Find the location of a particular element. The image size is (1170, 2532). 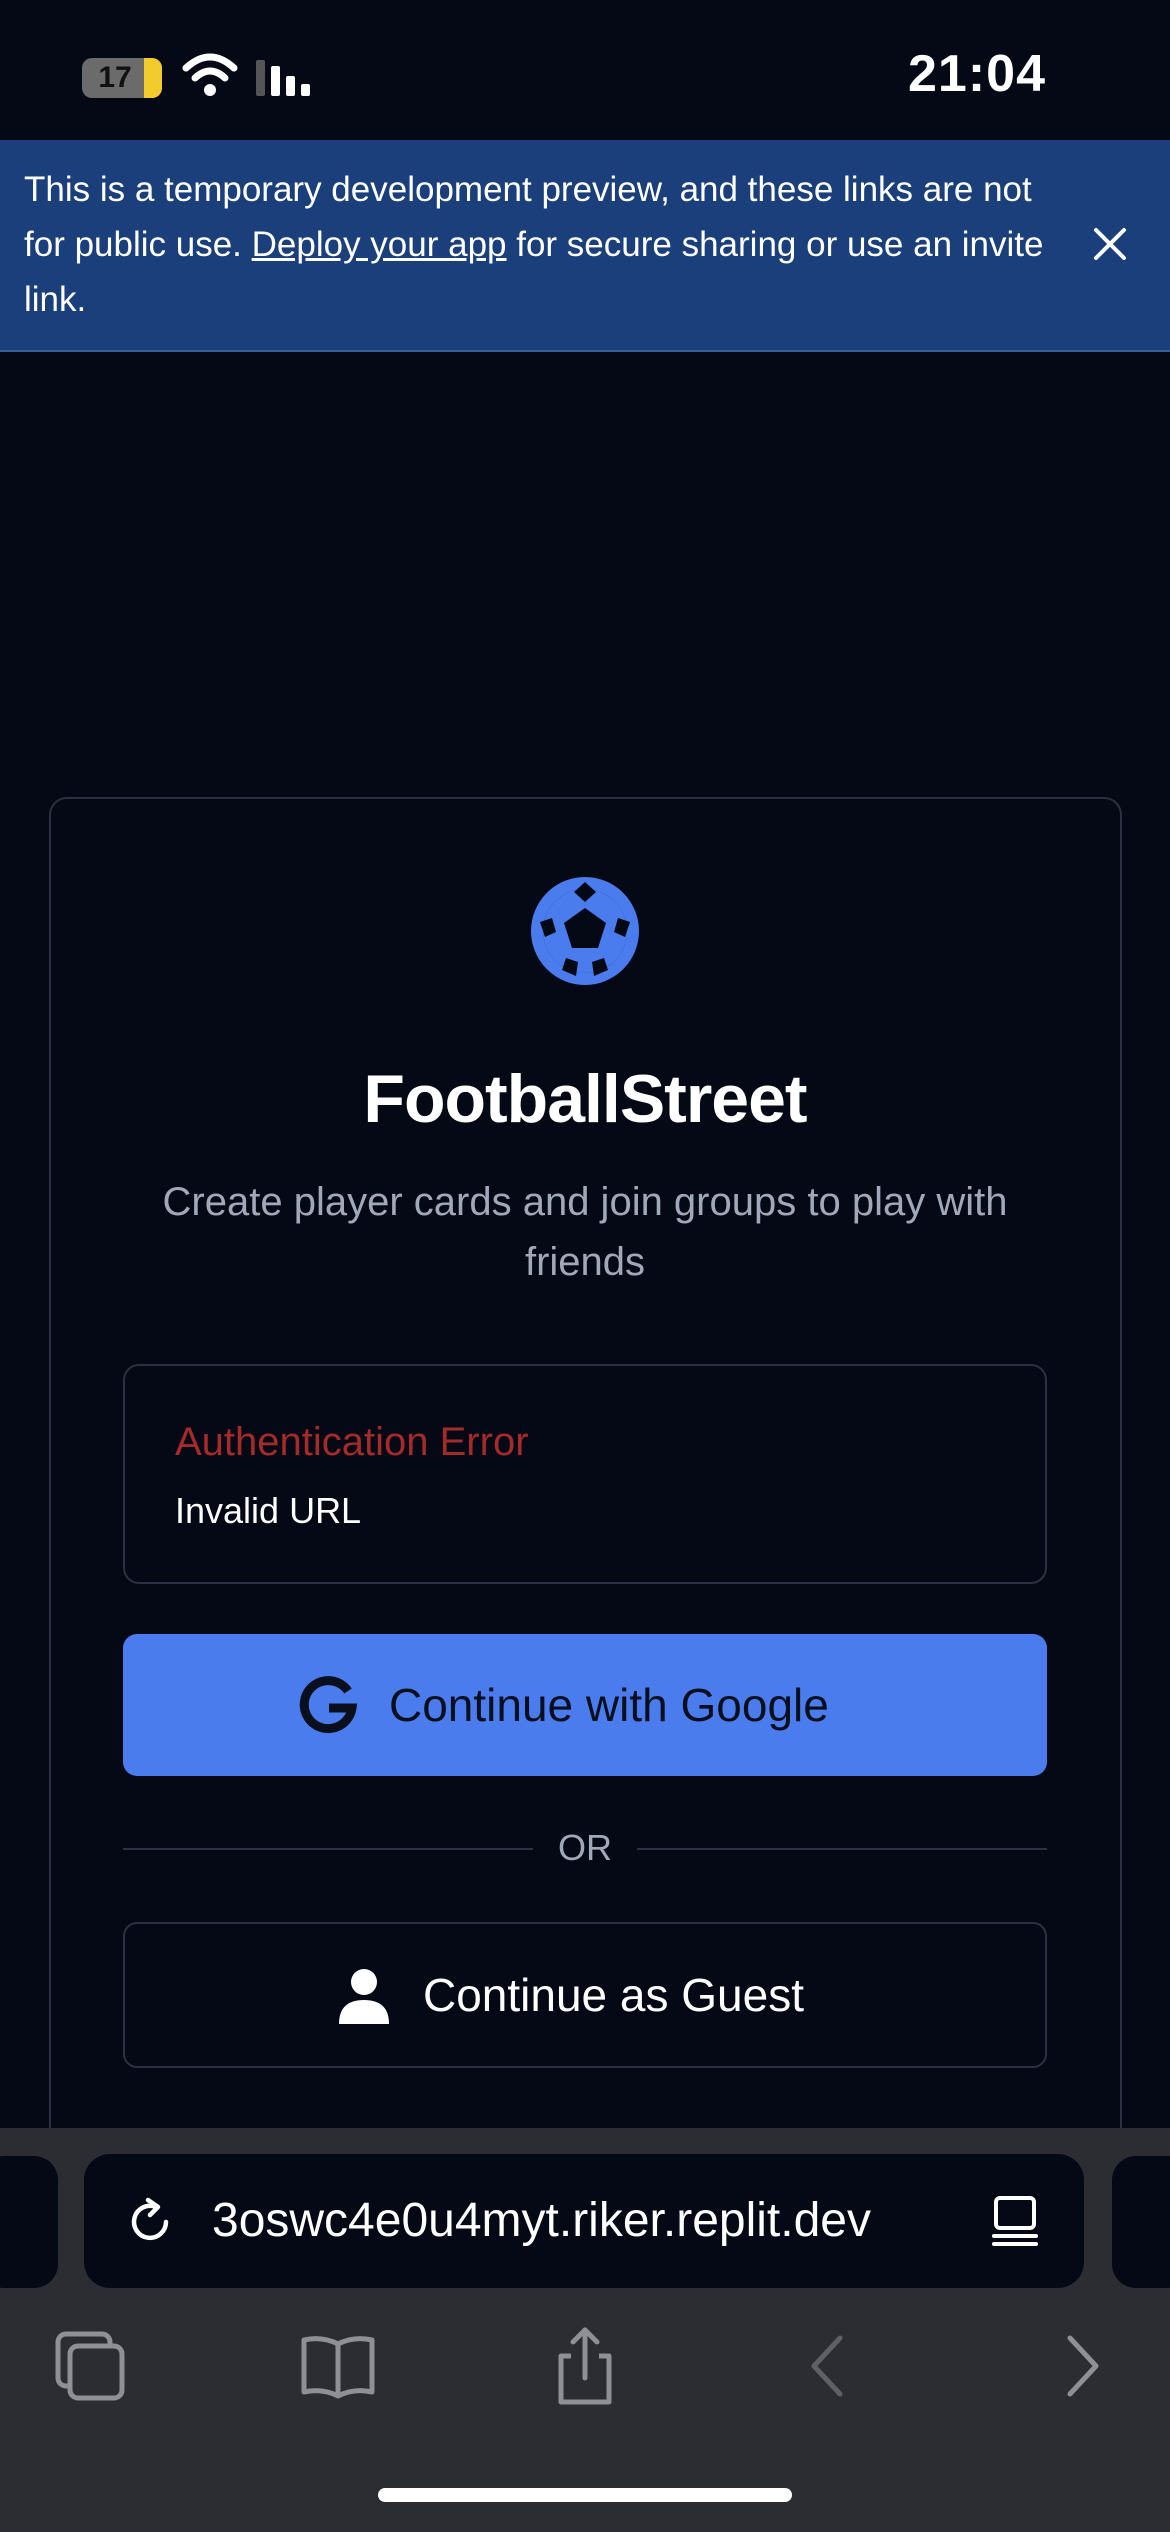

divider-line-left is located at coordinates (328, 1849).